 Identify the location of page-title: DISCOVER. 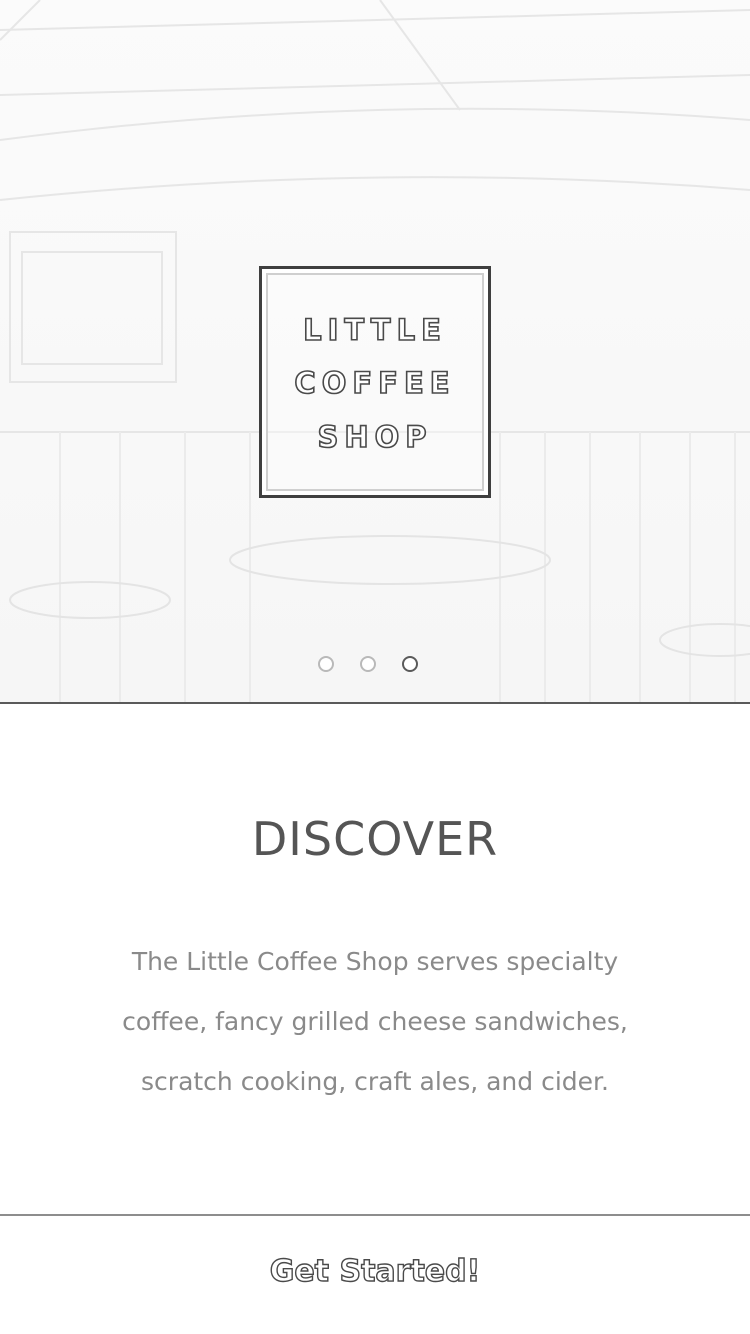
(375, 839).